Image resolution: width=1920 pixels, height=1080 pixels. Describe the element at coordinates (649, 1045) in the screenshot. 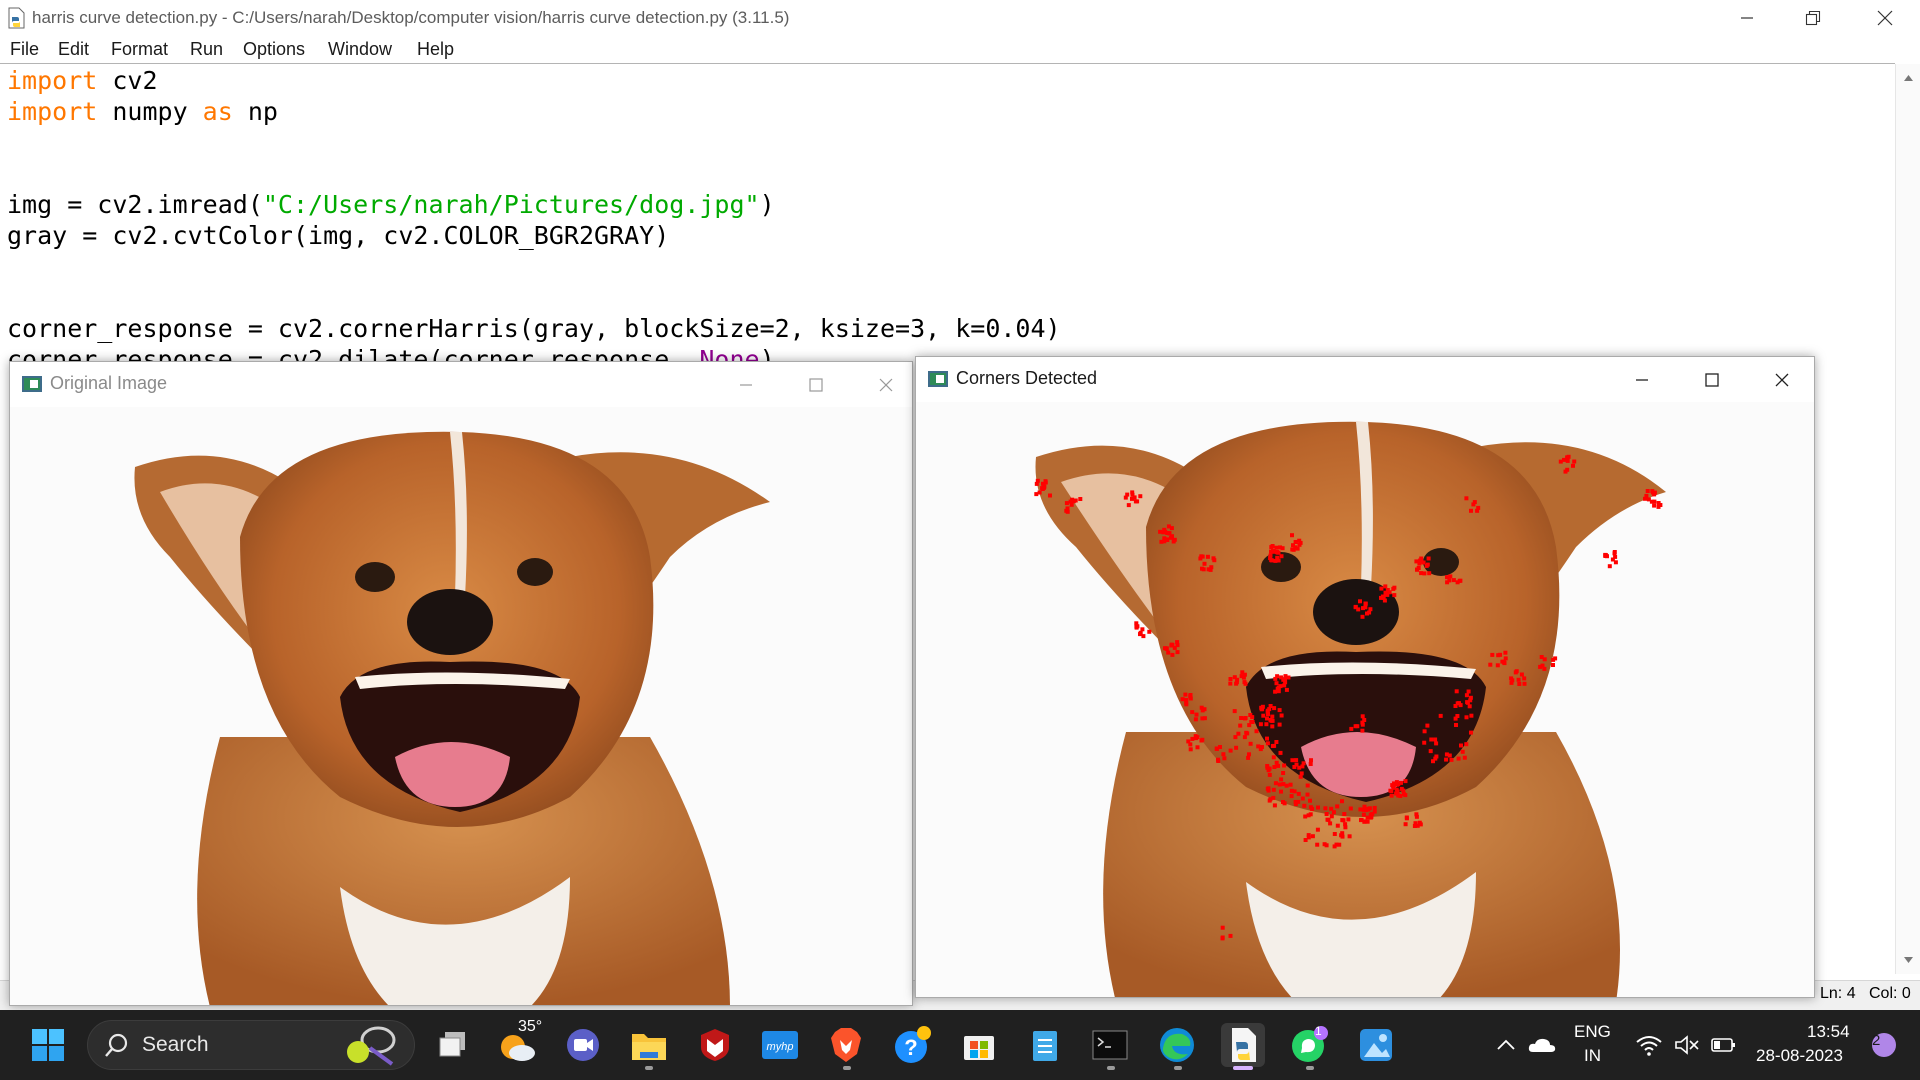

I see `file-explorer-button` at that location.